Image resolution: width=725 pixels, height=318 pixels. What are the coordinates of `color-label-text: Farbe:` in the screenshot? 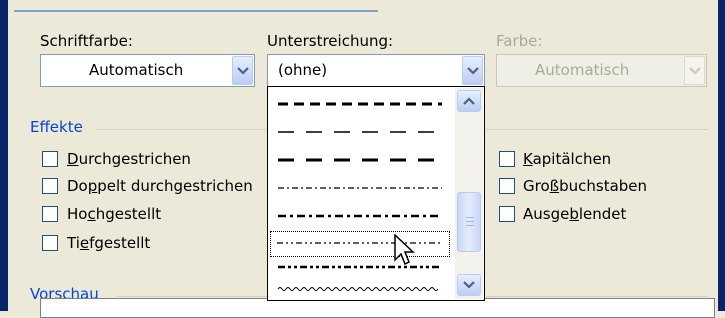 It's located at (519, 41).